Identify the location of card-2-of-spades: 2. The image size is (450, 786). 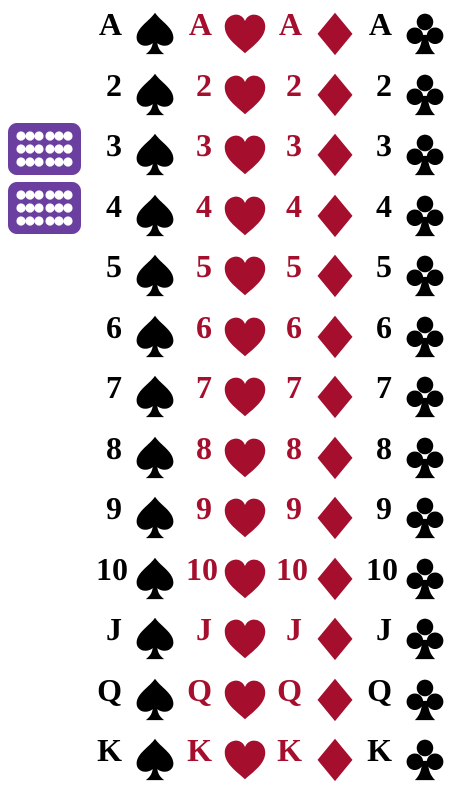
(140, 93).